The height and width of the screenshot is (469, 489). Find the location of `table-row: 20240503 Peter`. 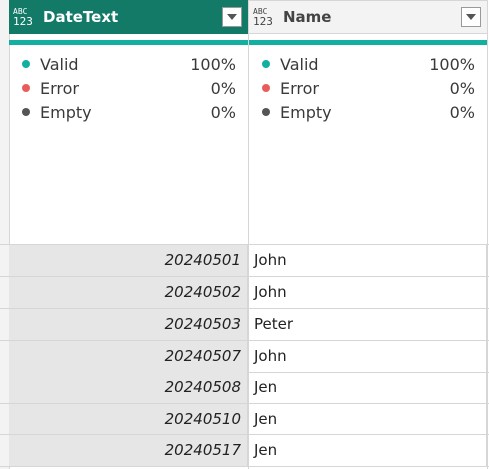

table-row: 20240503 Peter is located at coordinates (244, 324).